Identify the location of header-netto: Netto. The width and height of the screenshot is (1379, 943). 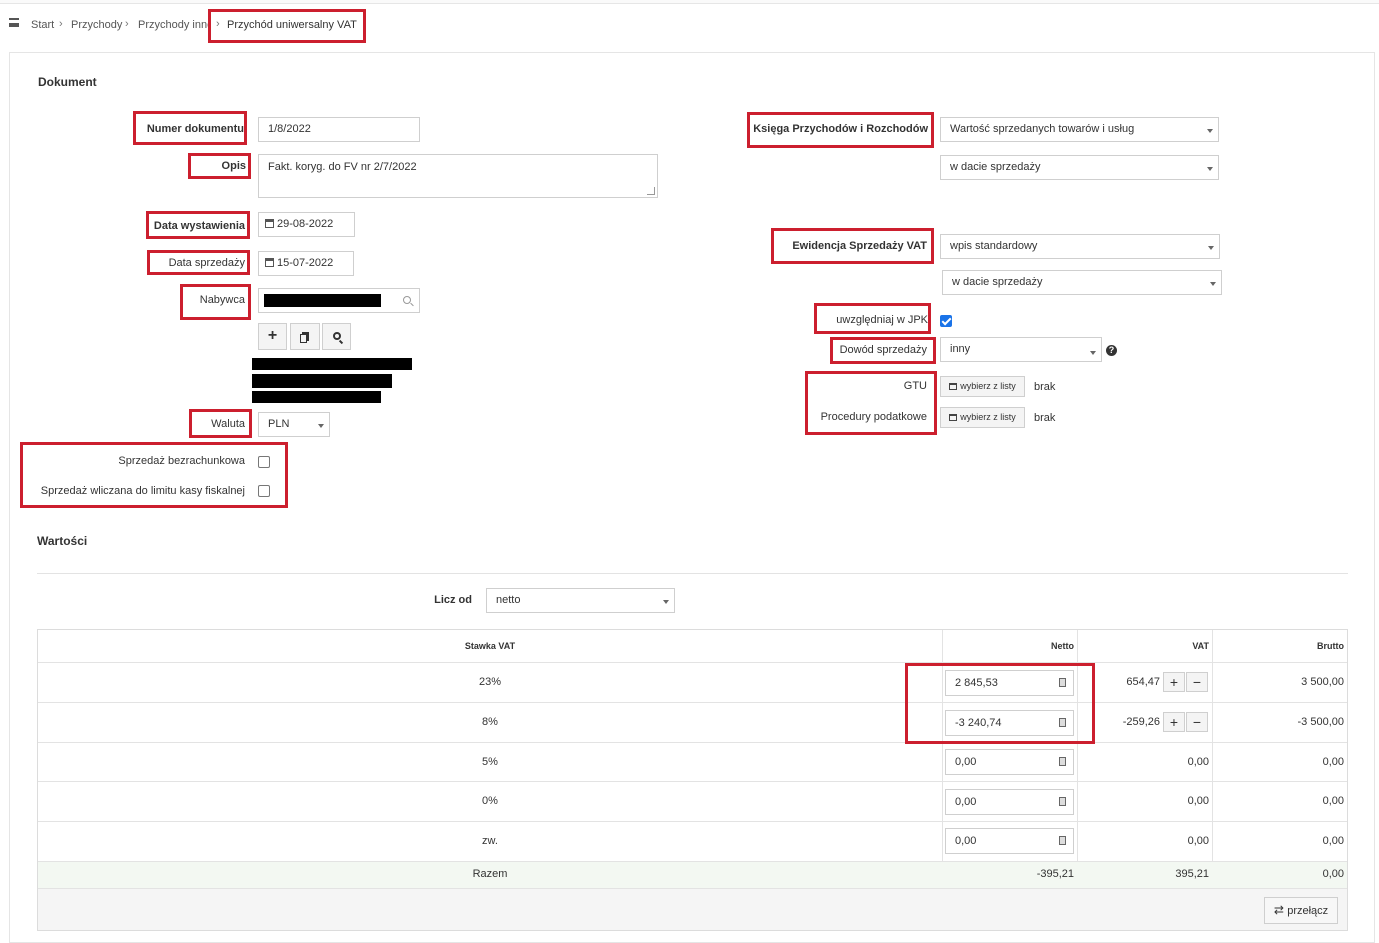
(1062, 646).